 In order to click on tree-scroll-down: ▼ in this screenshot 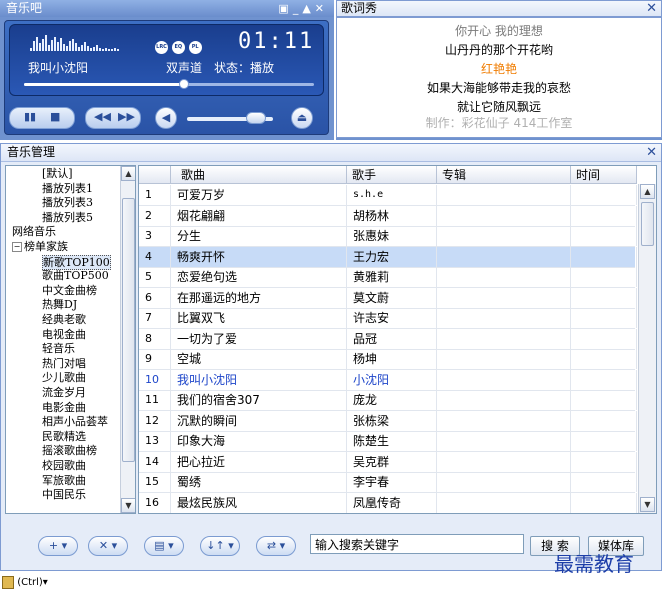, I will do `click(128, 505)`.